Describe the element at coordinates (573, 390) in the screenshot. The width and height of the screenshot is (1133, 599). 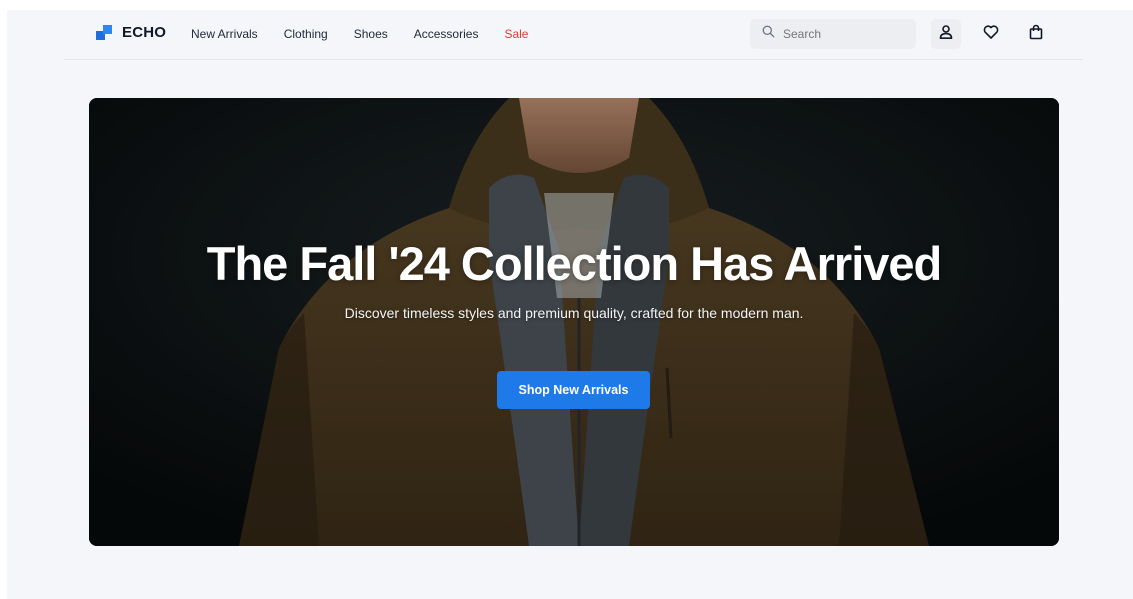
I see `shop-new-arrivals-button: Shop New Arrivals` at that location.